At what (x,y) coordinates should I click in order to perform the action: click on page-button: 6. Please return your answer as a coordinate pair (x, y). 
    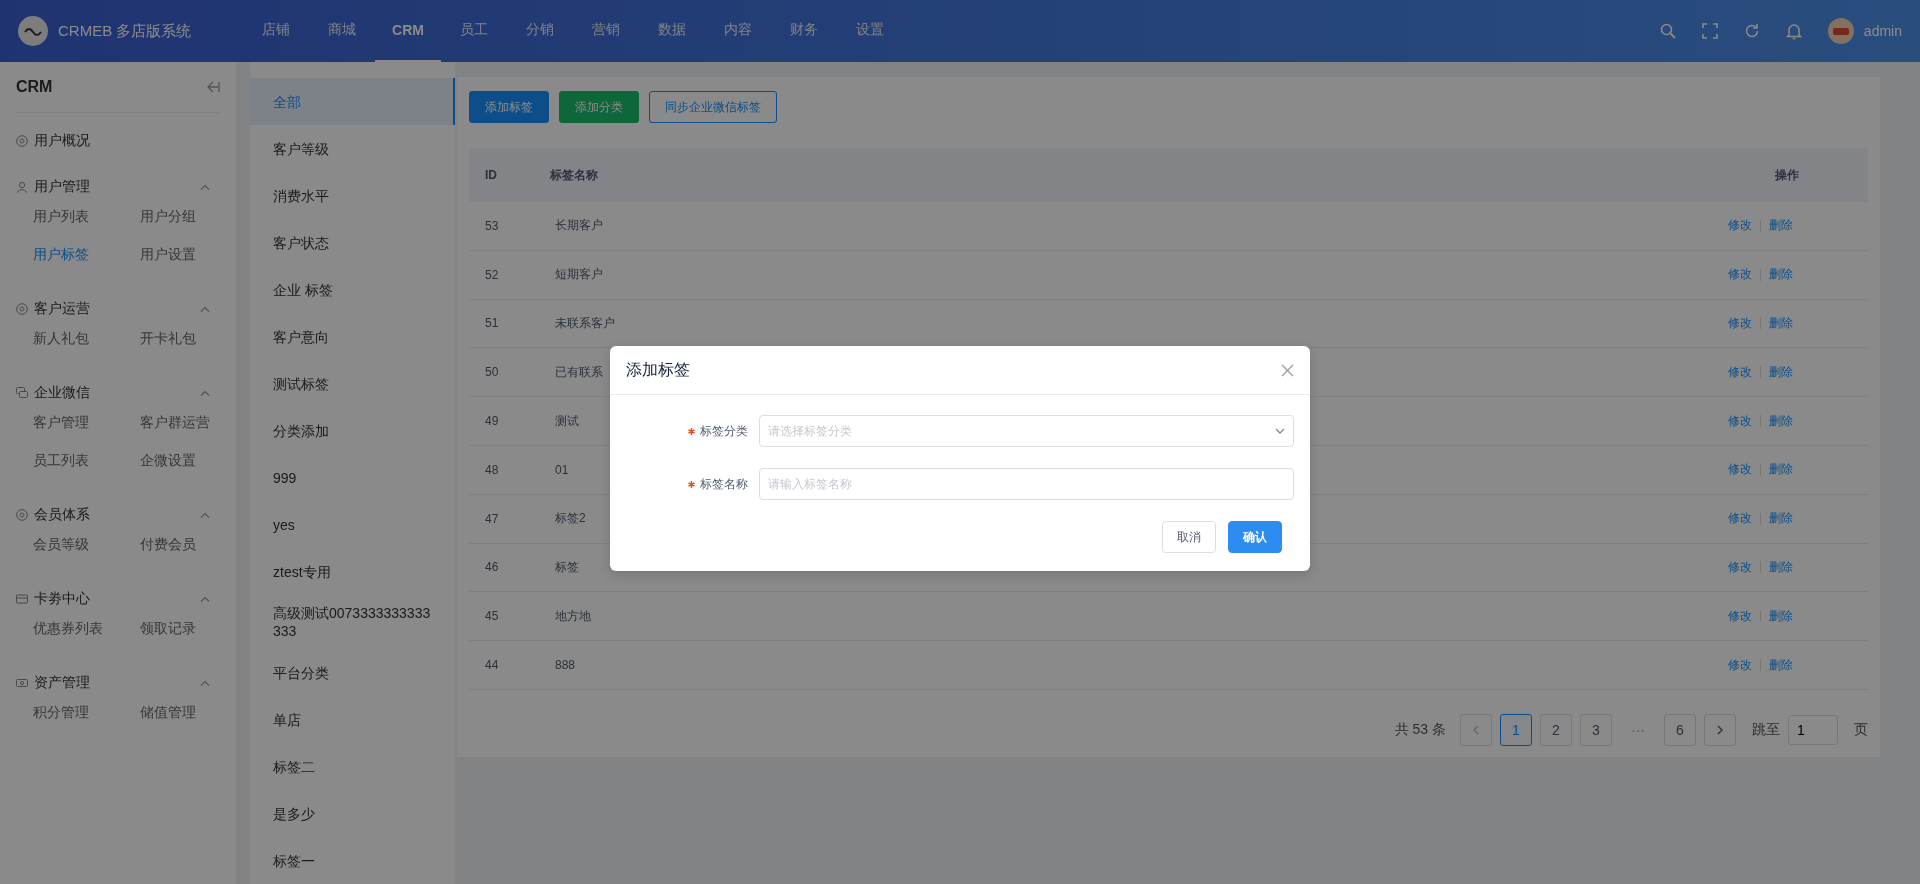
    Looking at the image, I should click on (1680, 729).